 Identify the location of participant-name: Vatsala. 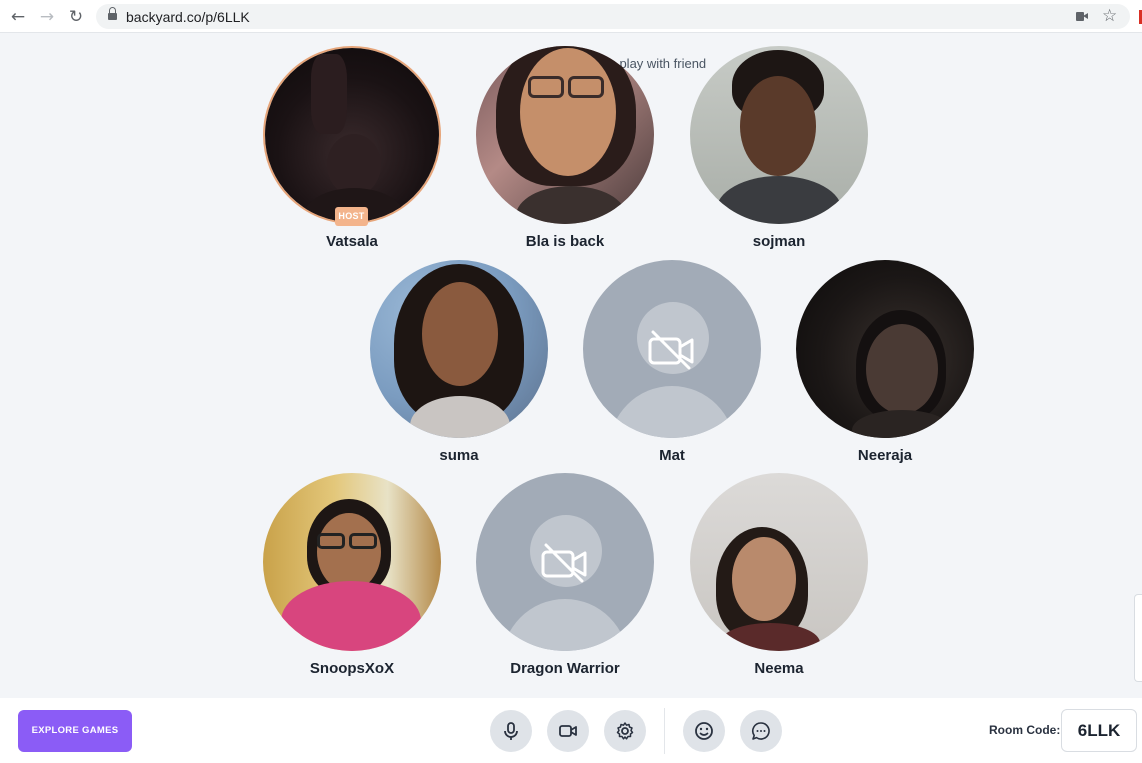
(352, 241).